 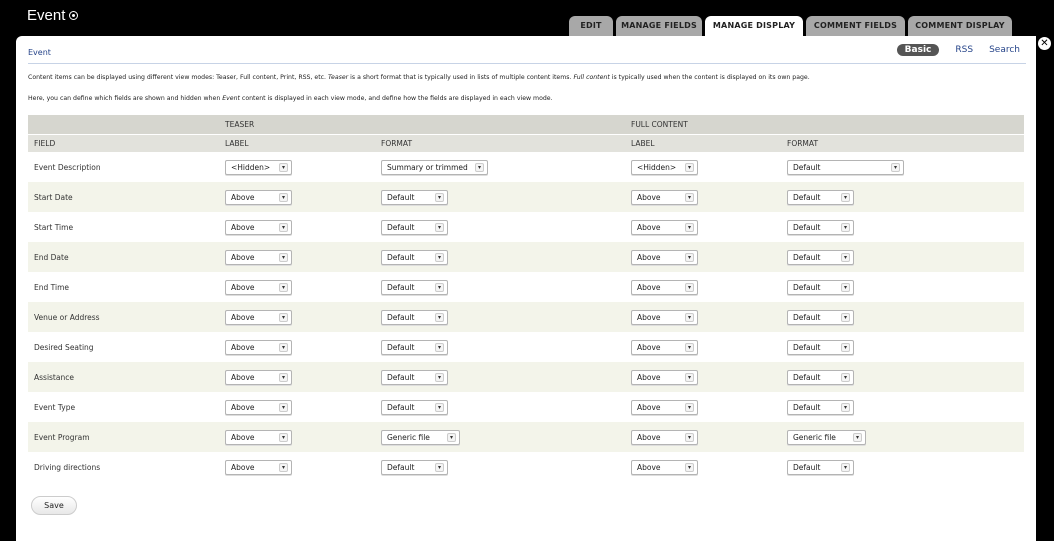 I want to click on field-name: Venue or Address, so click(x=123, y=317).